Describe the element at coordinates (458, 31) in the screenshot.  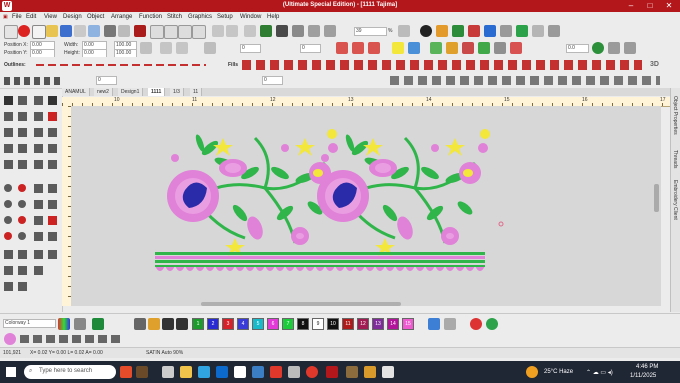
I see `thread-icon` at that location.